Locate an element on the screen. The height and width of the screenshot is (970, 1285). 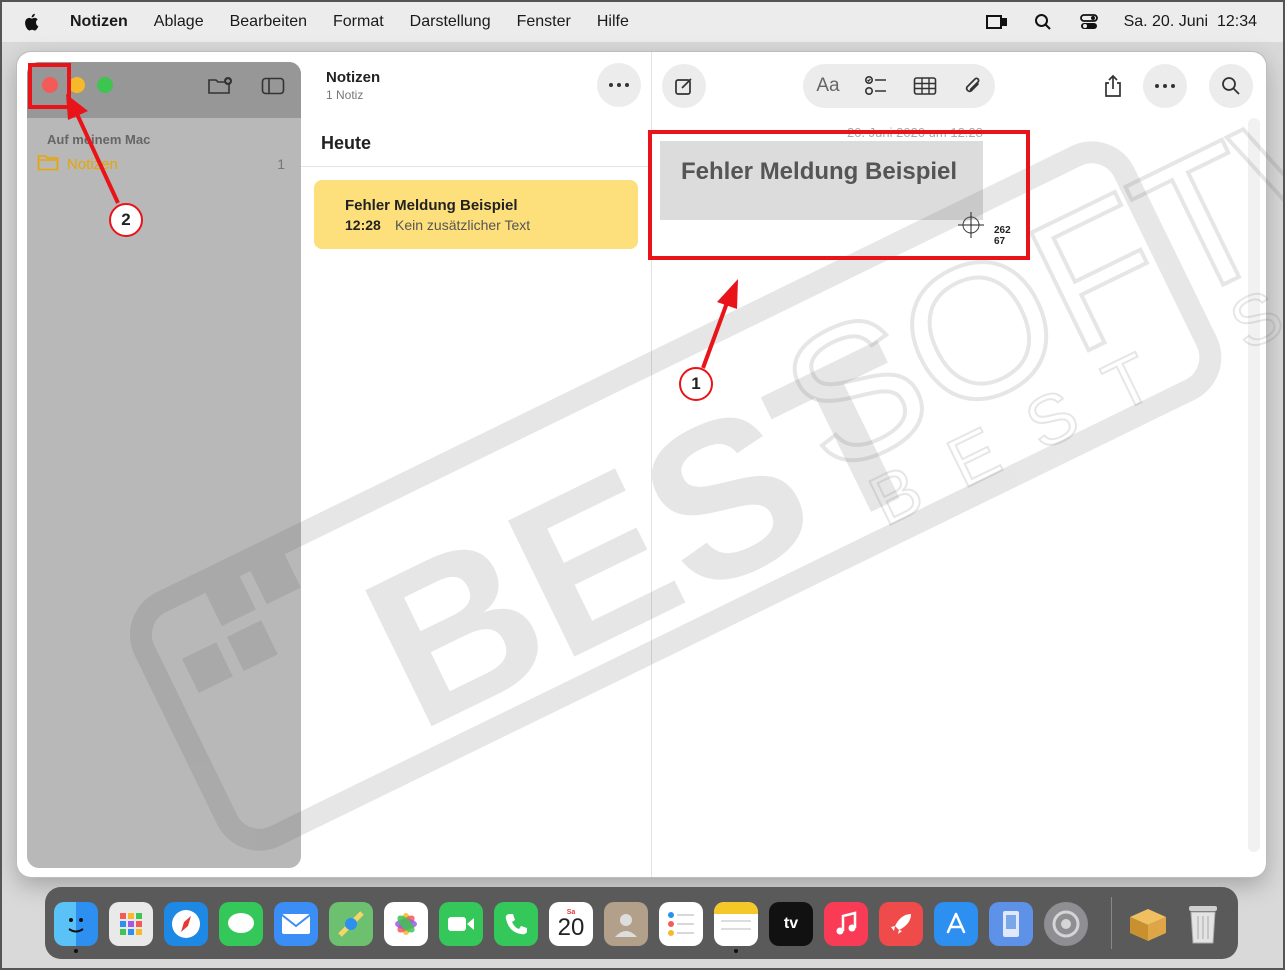
list-more-button is located at coordinates (619, 85).